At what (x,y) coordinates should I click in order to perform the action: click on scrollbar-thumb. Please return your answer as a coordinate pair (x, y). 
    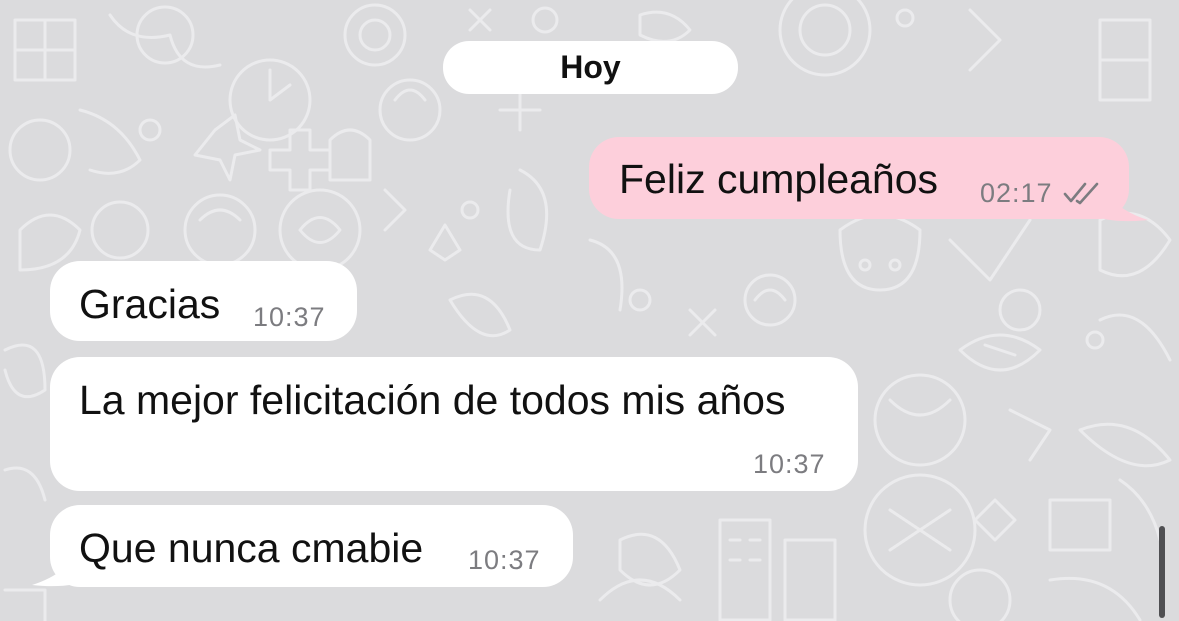
    Looking at the image, I should click on (1162, 572).